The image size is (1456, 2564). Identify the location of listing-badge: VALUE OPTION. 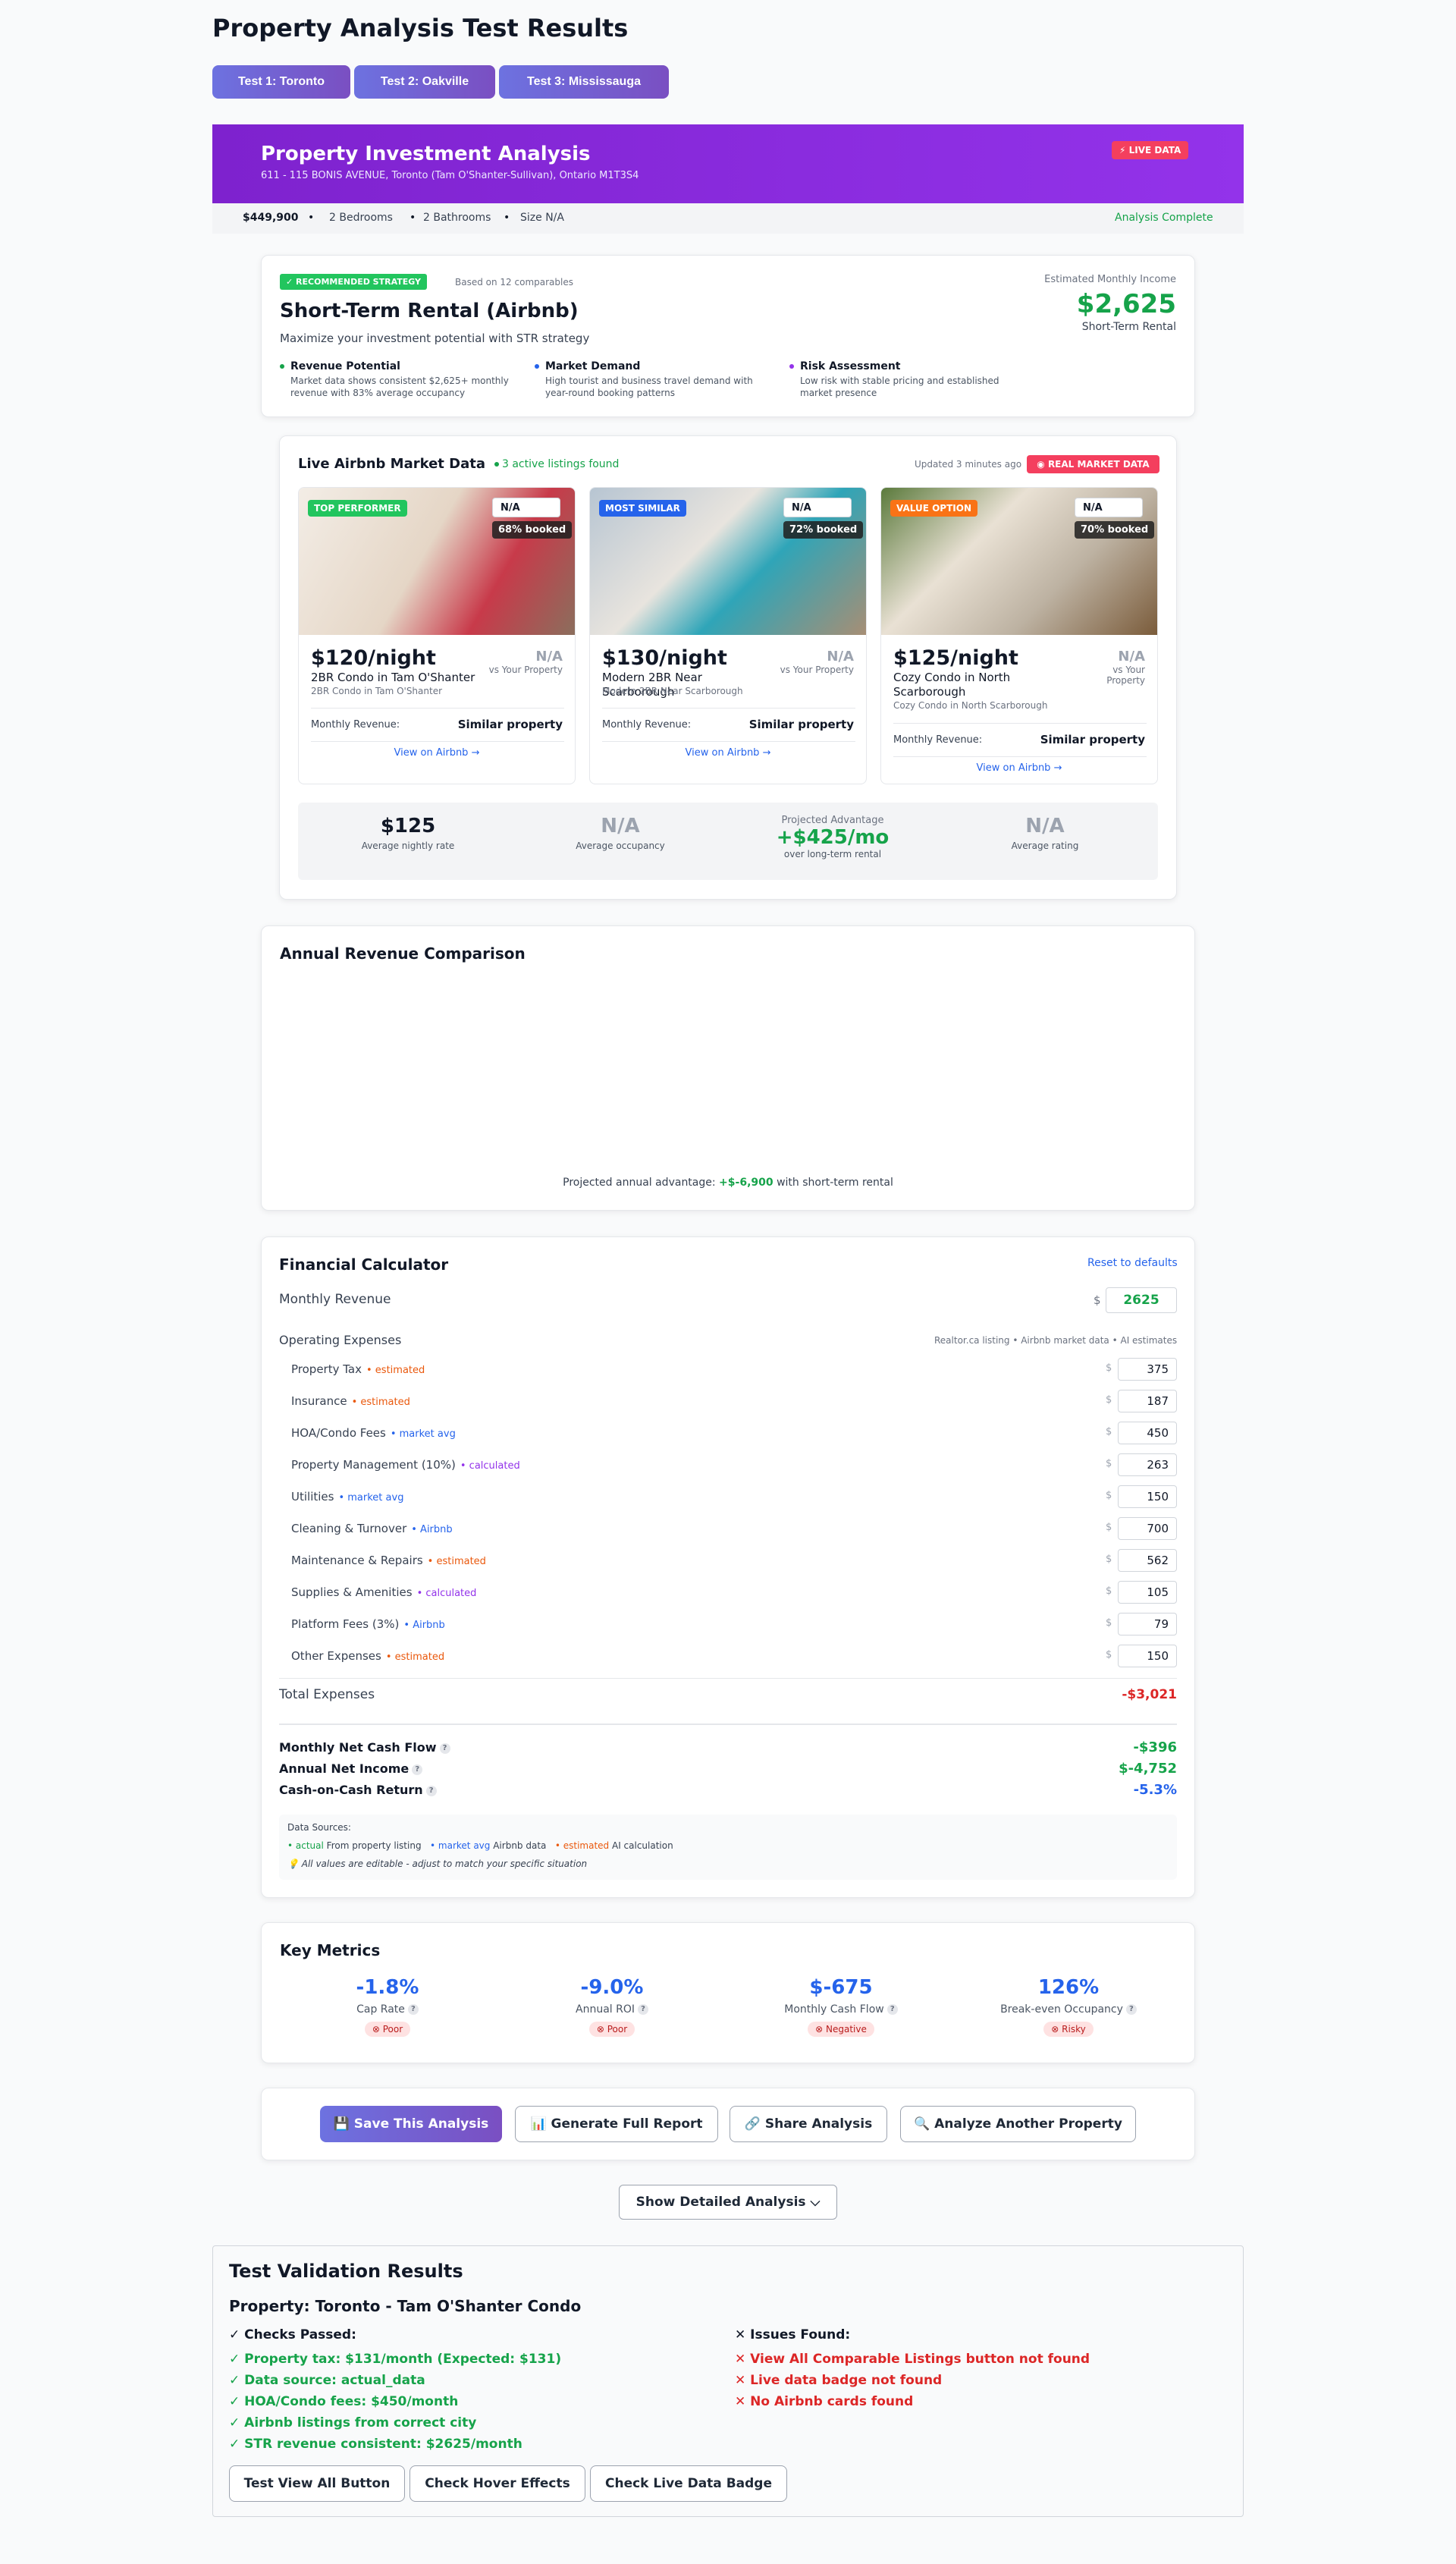
(933, 509).